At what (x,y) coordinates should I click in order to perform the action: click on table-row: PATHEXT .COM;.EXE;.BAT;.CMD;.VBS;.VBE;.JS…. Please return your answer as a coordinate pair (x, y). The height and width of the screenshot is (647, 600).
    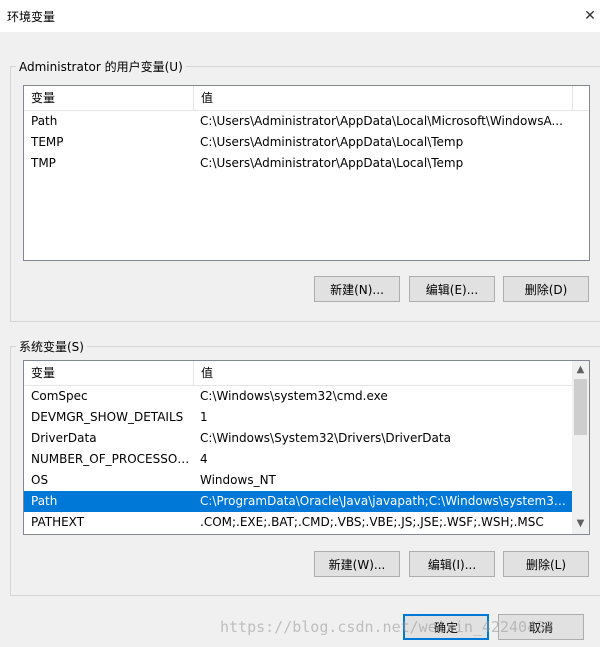
    Looking at the image, I should click on (298, 522).